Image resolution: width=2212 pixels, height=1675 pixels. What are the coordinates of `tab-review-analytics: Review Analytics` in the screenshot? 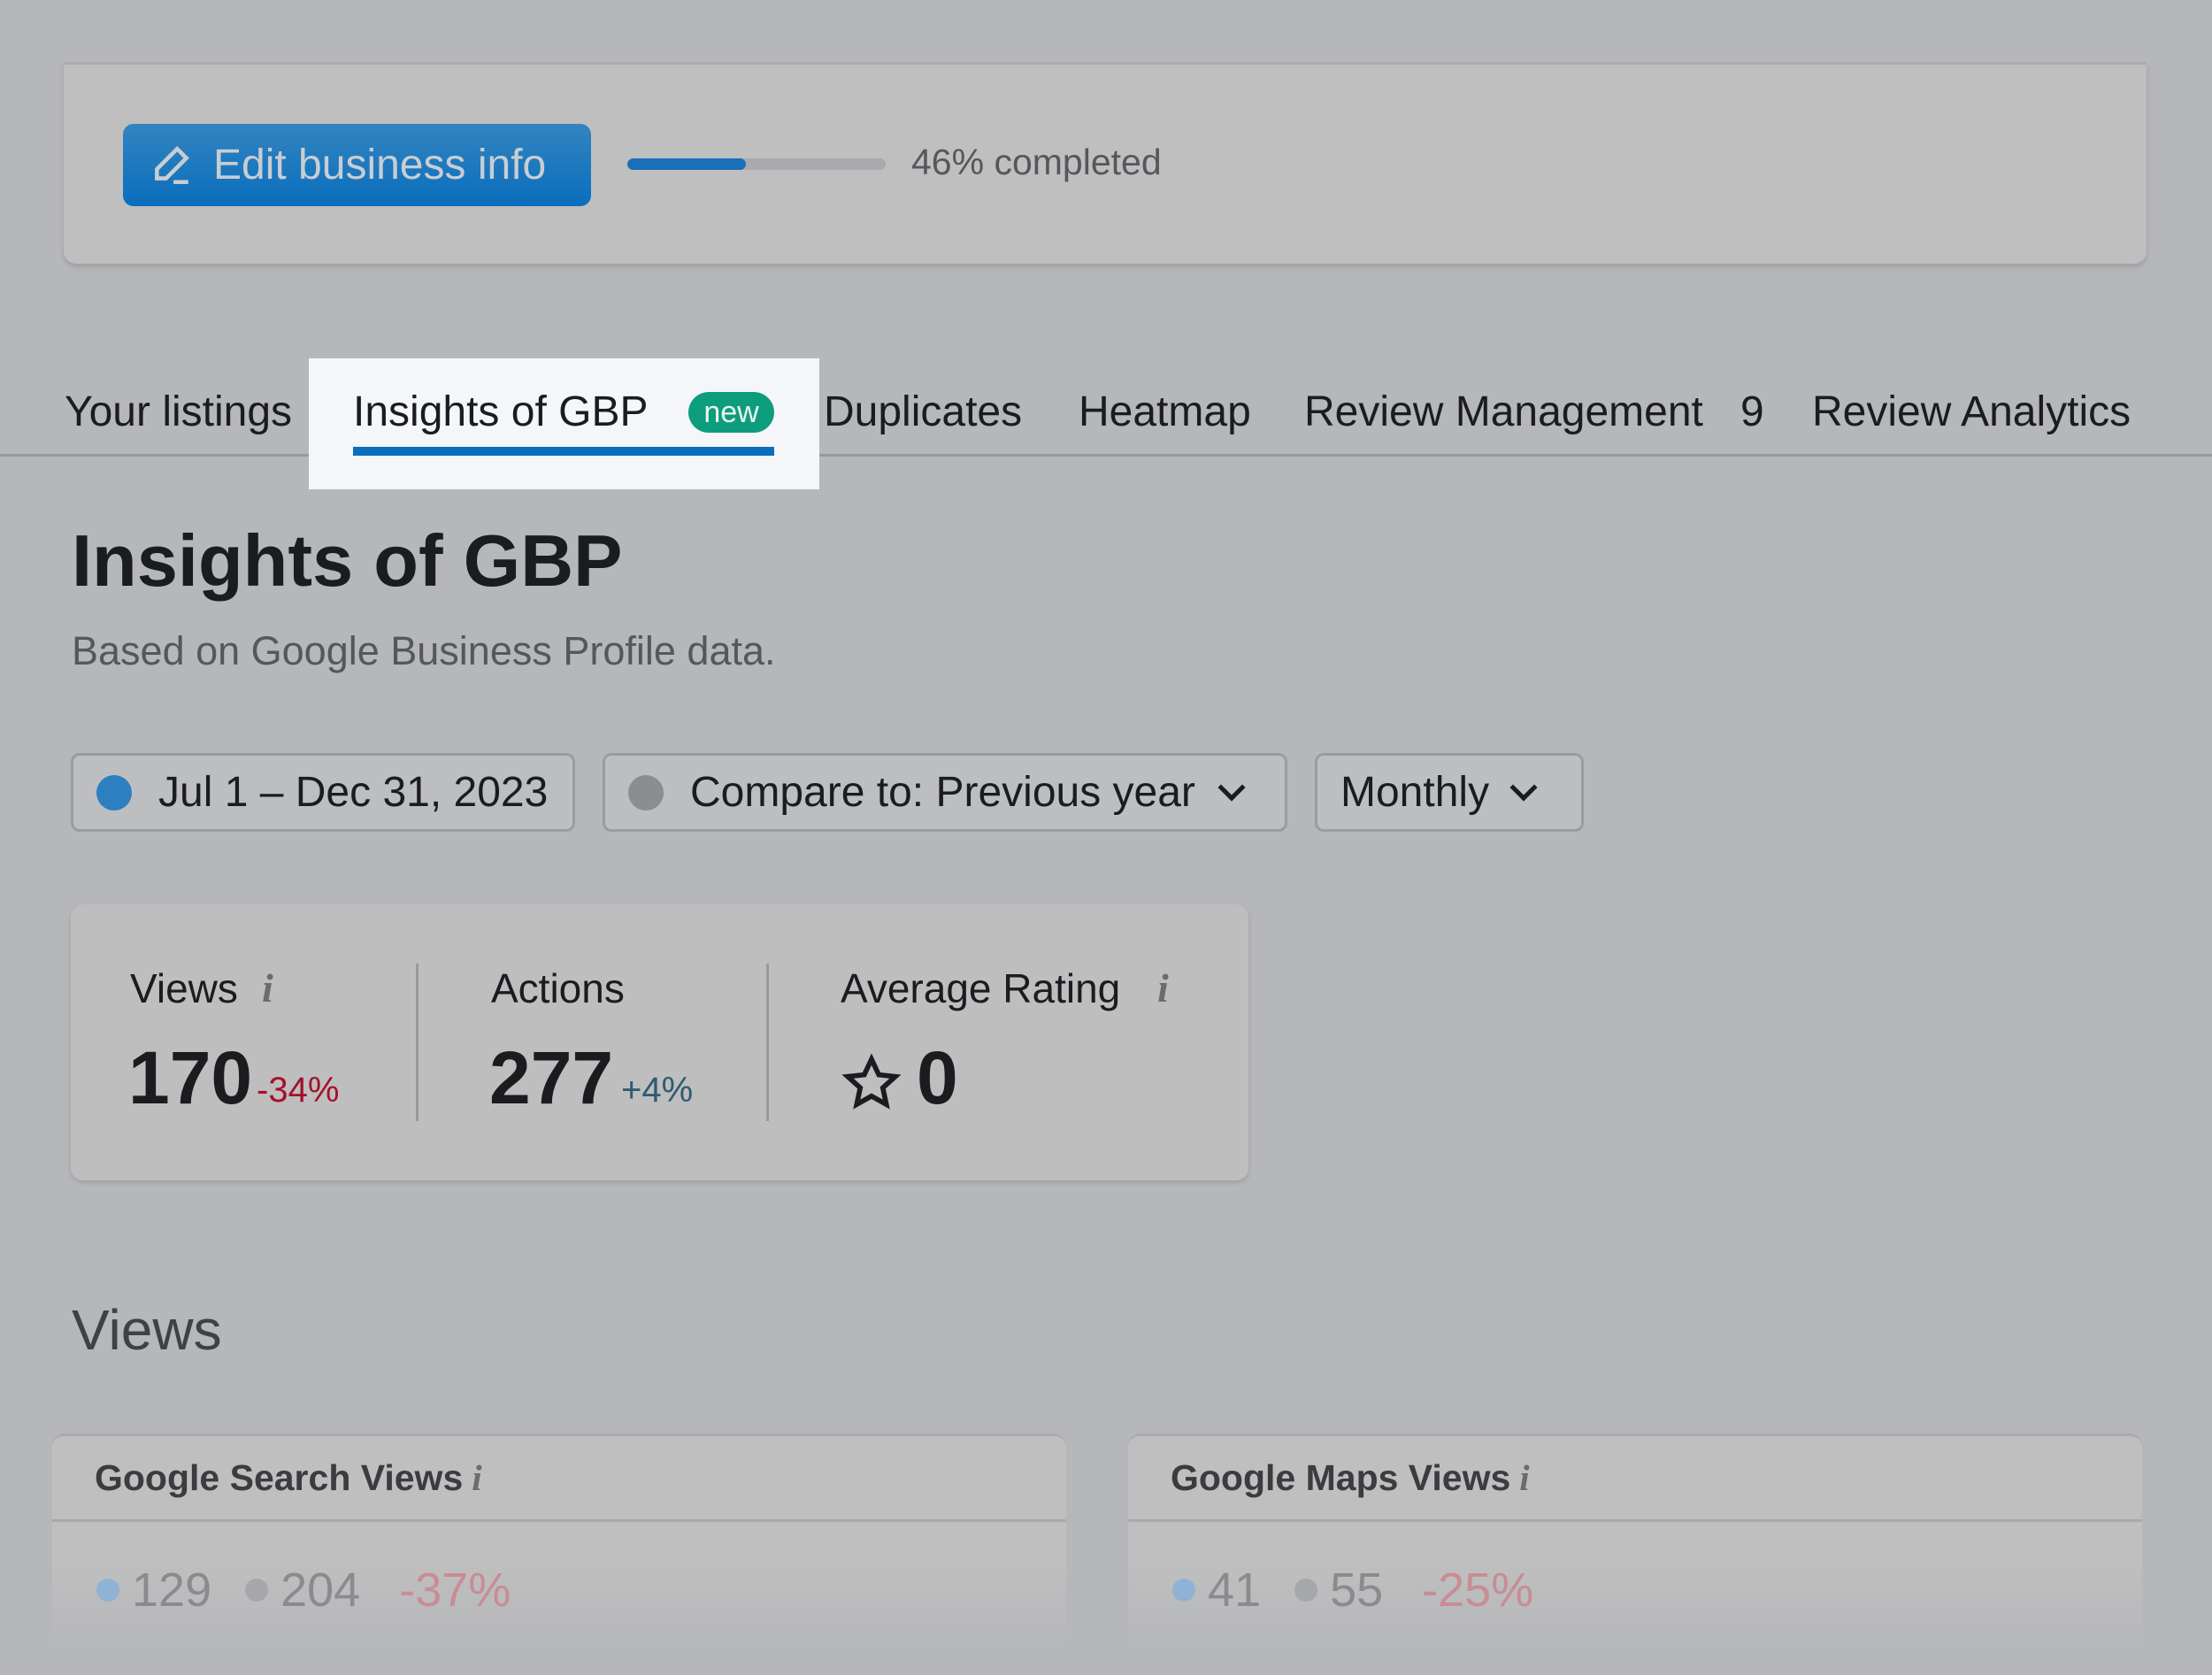 It's located at (1972, 412).